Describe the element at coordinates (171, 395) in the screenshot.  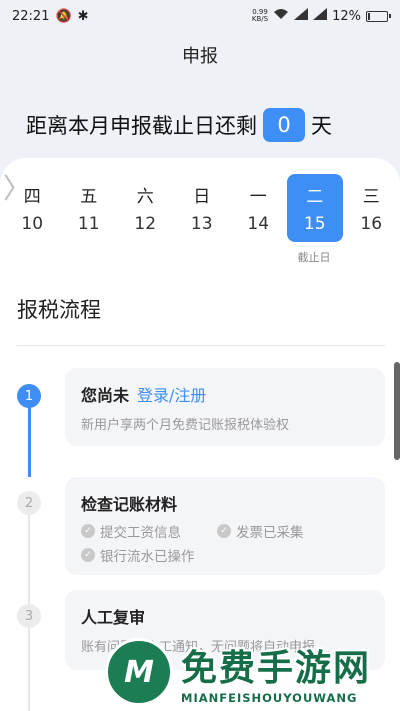
I see `login-register-link: 登录/注册` at that location.